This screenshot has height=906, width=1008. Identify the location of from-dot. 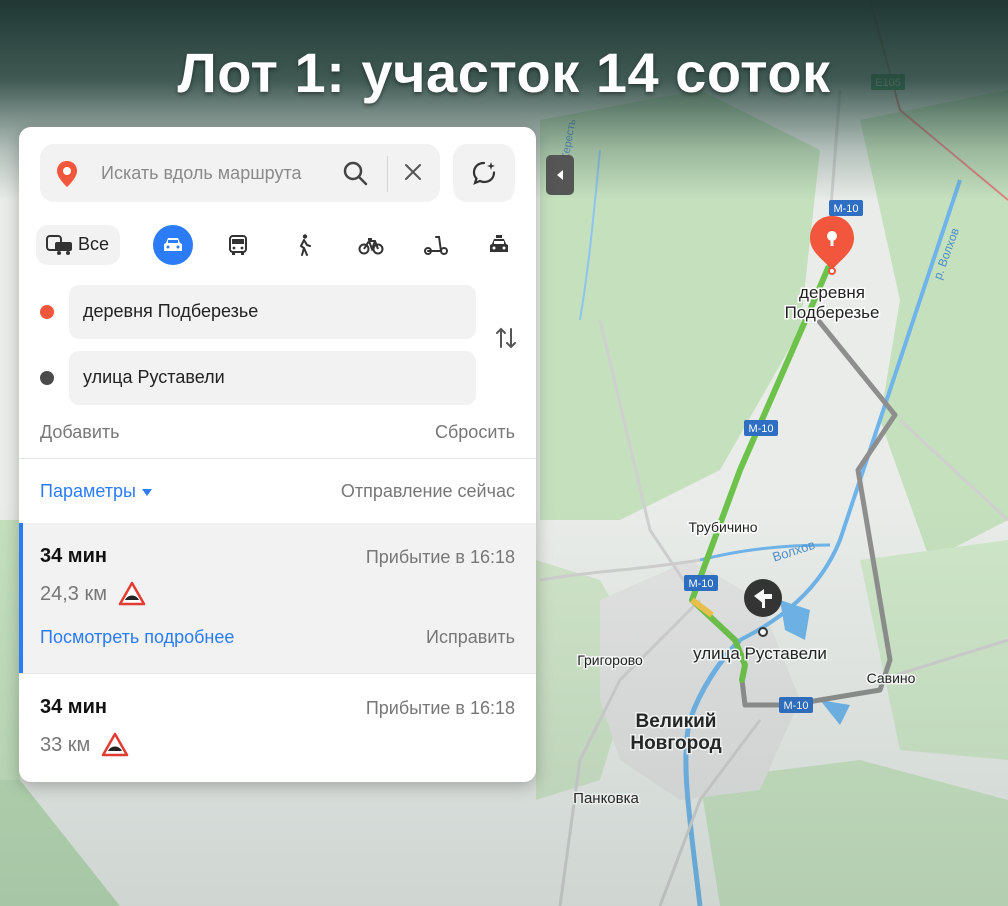
(47, 312).